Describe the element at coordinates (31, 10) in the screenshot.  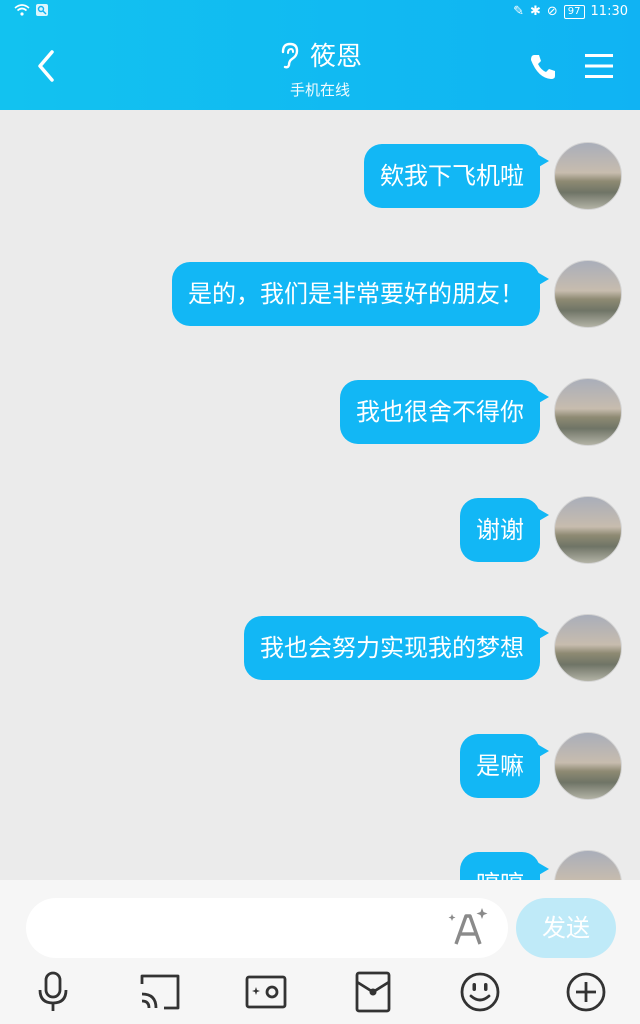
I see `status-left` at that location.